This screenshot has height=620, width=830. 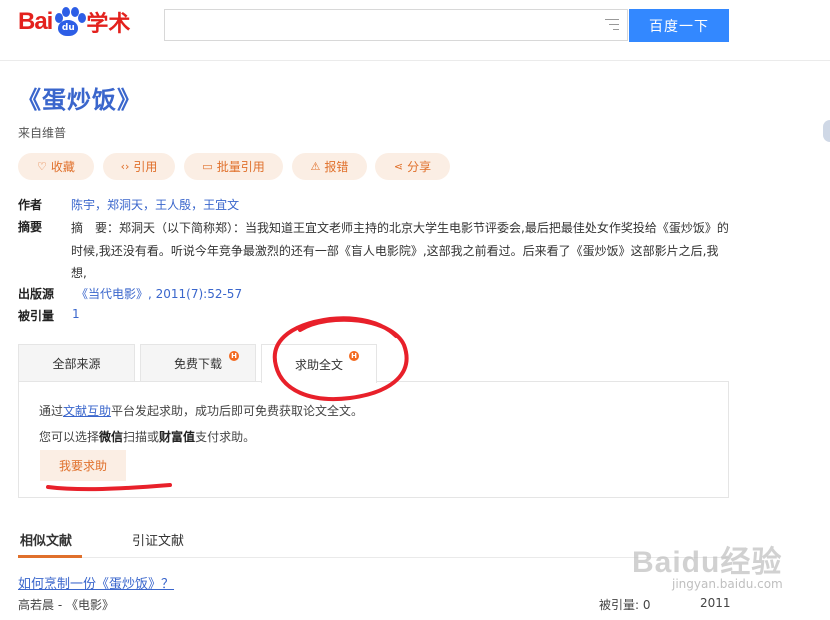 What do you see at coordinates (87, 411) in the screenshot?
I see `mutual-help-link: 文献互助` at bounding box center [87, 411].